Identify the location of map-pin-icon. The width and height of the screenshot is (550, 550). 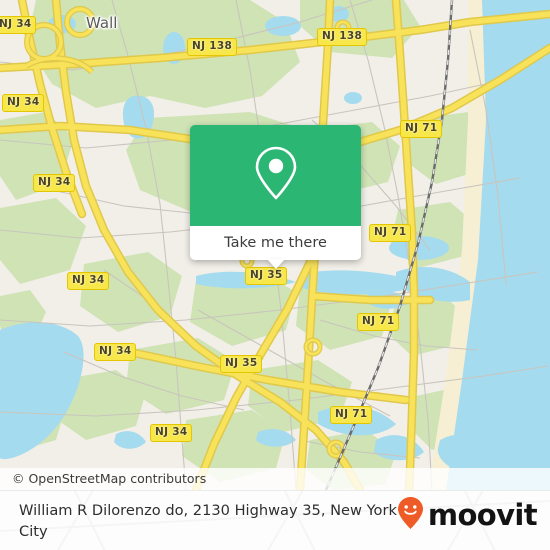
(276, 175).